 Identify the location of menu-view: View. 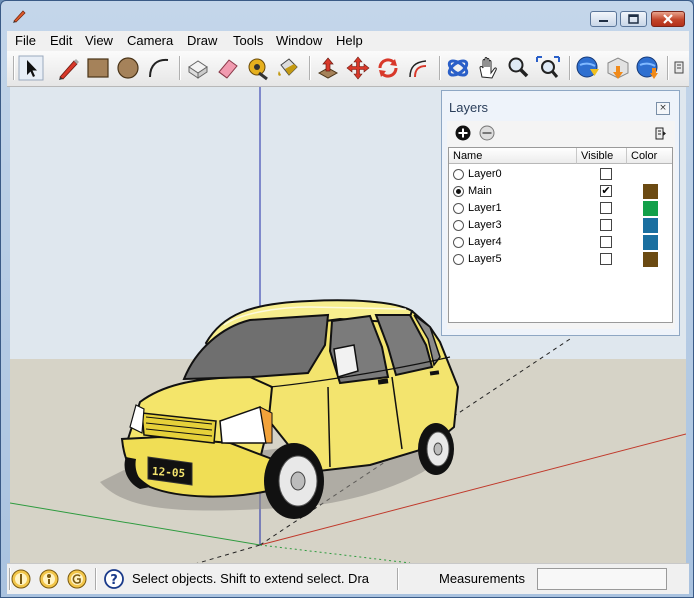
(99, 40).